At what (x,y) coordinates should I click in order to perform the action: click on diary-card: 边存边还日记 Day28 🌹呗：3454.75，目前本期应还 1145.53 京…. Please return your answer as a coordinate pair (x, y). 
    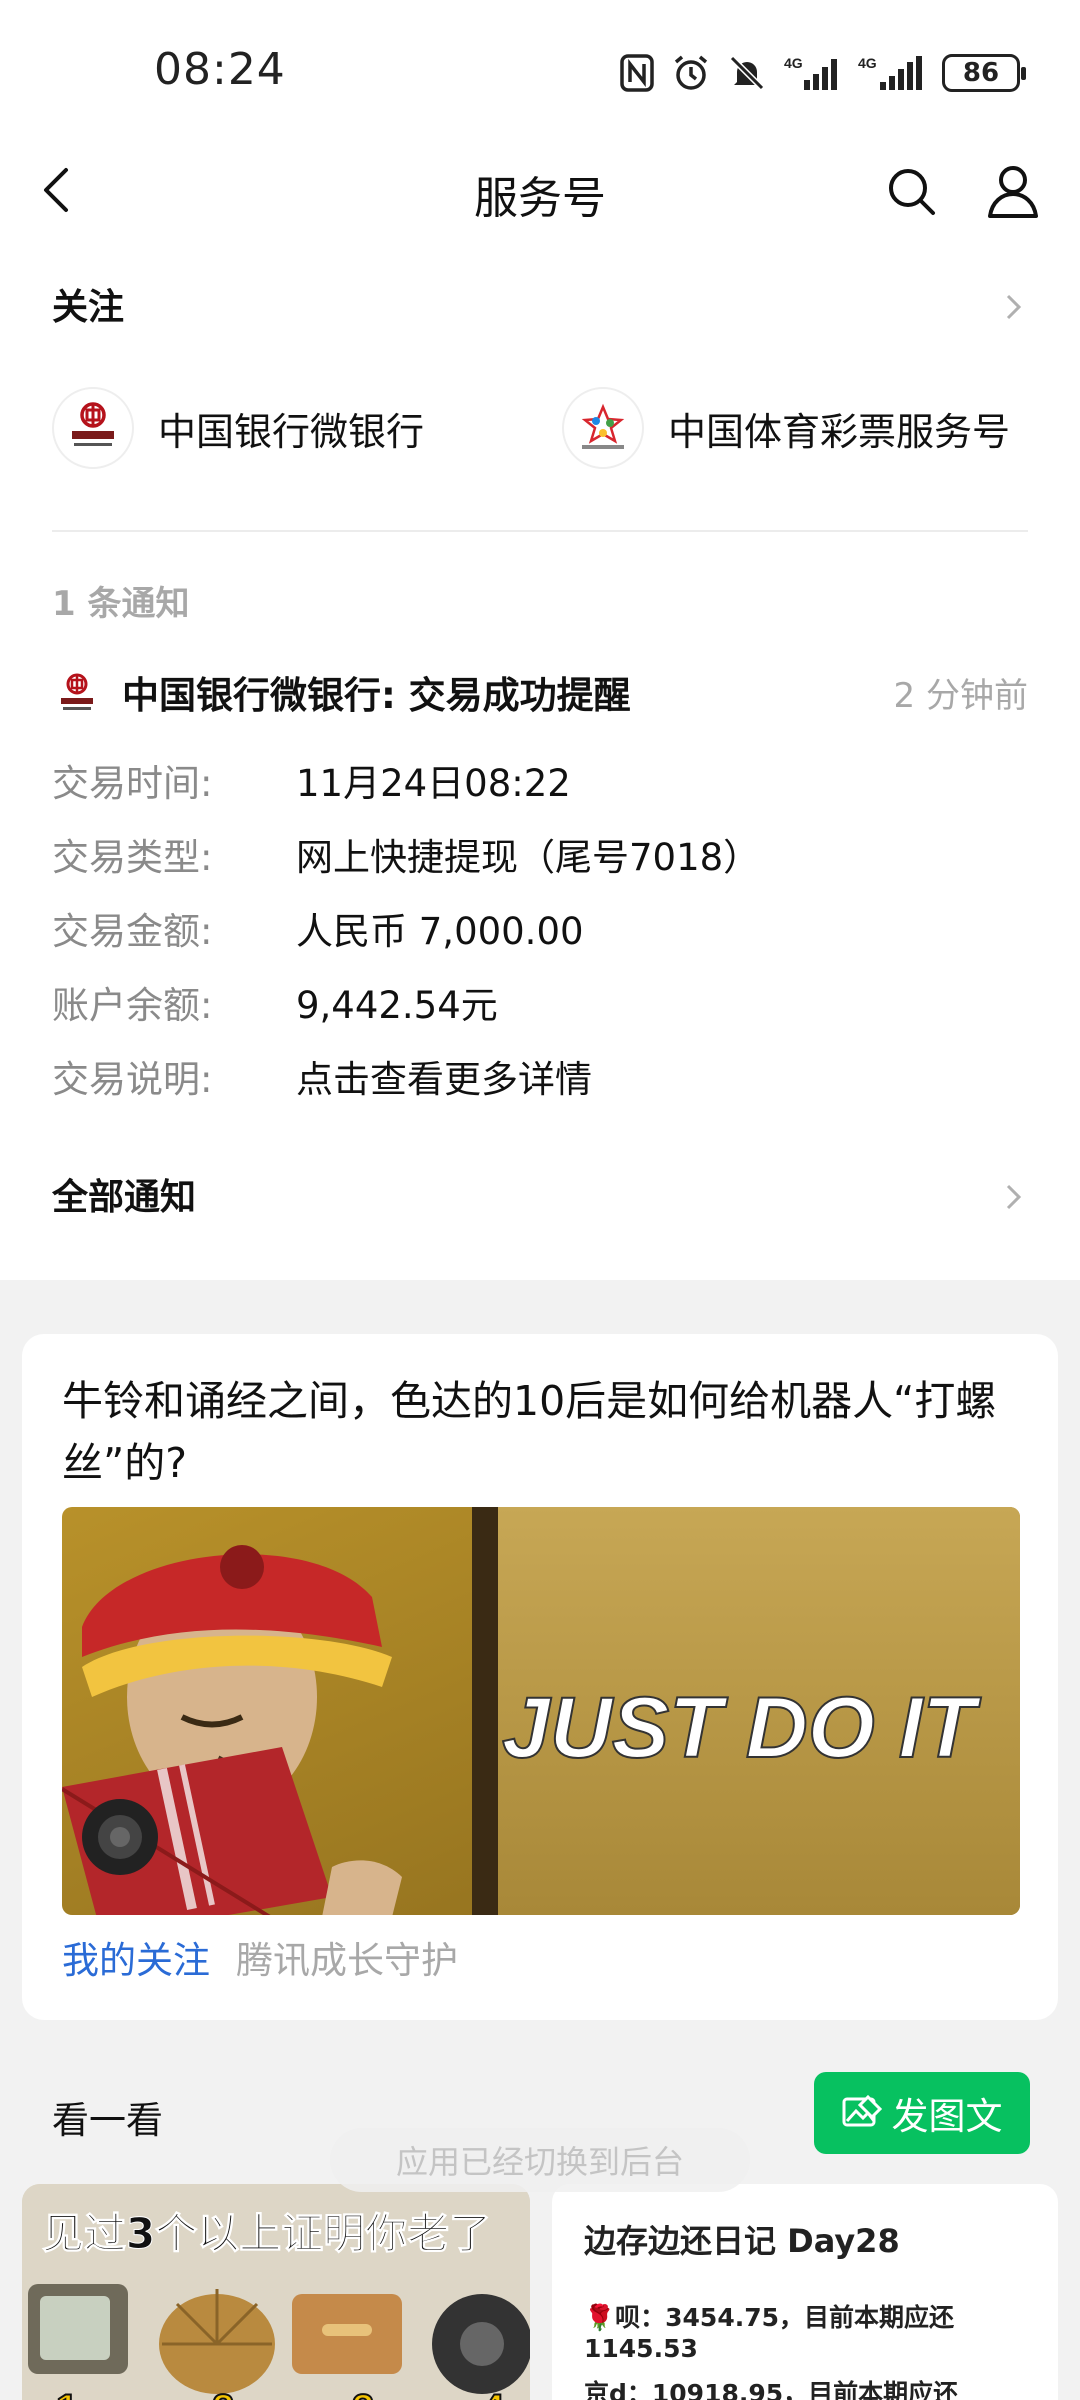
    Looking at the image, I should click on (805, 2292).